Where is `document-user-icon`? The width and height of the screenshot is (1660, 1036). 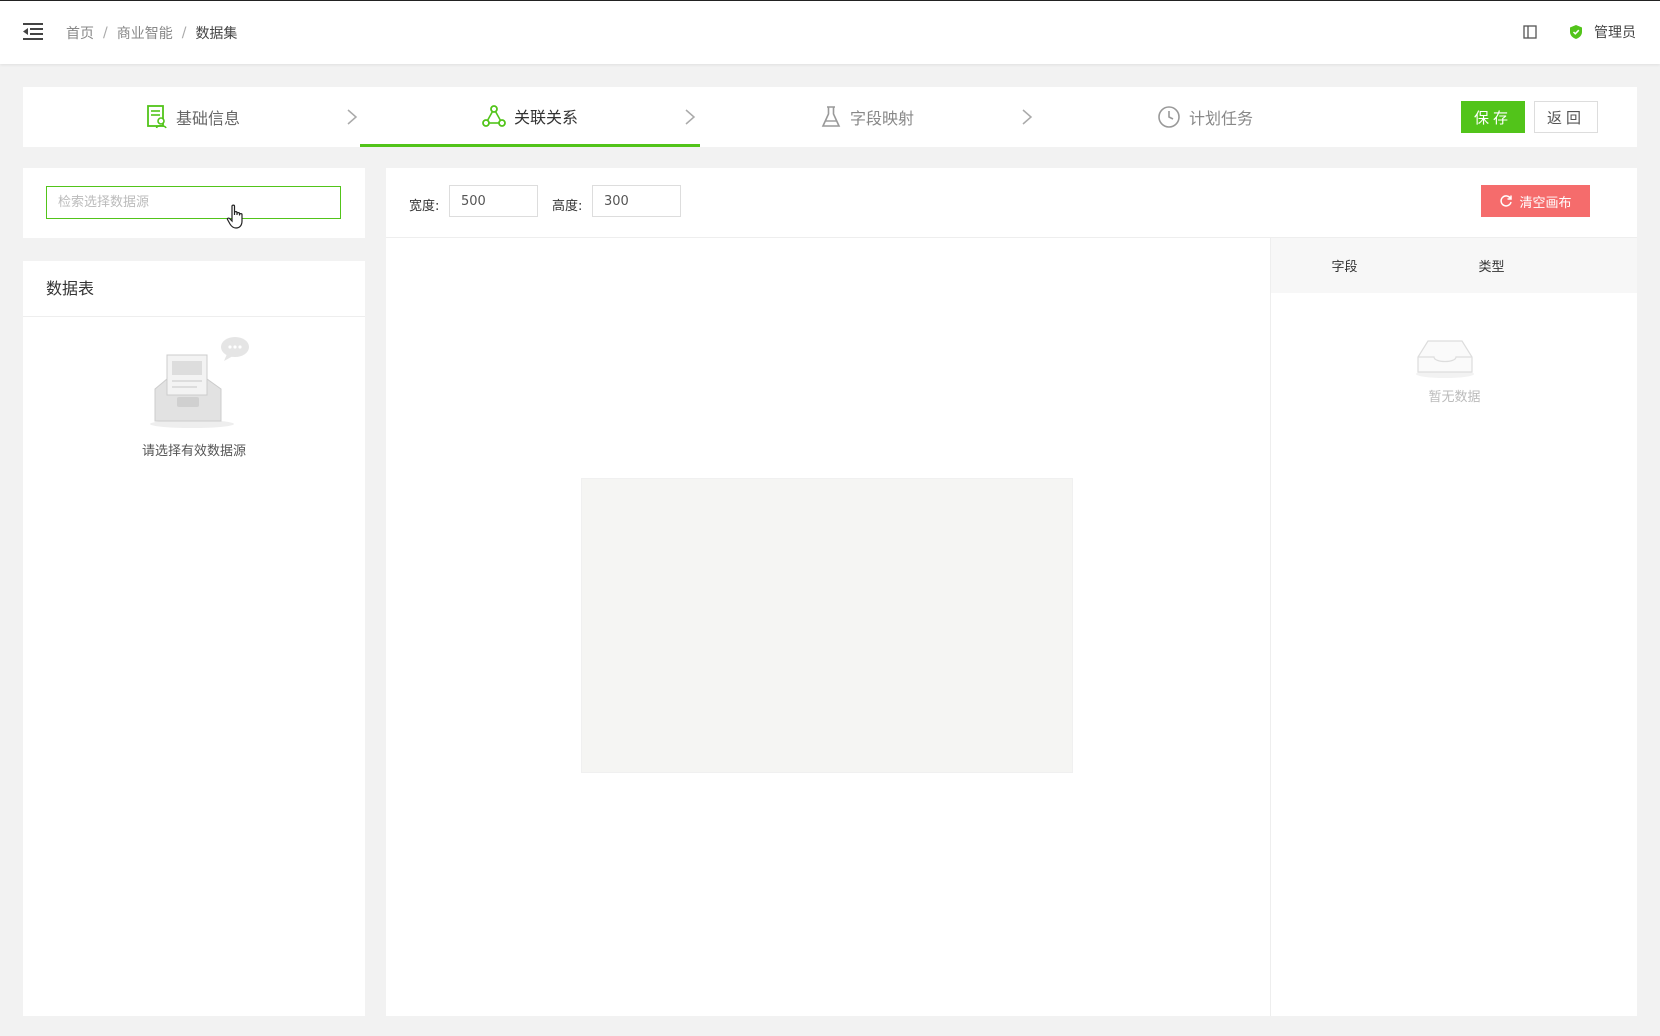
document-user-icon is located at coordinates (157, 117).